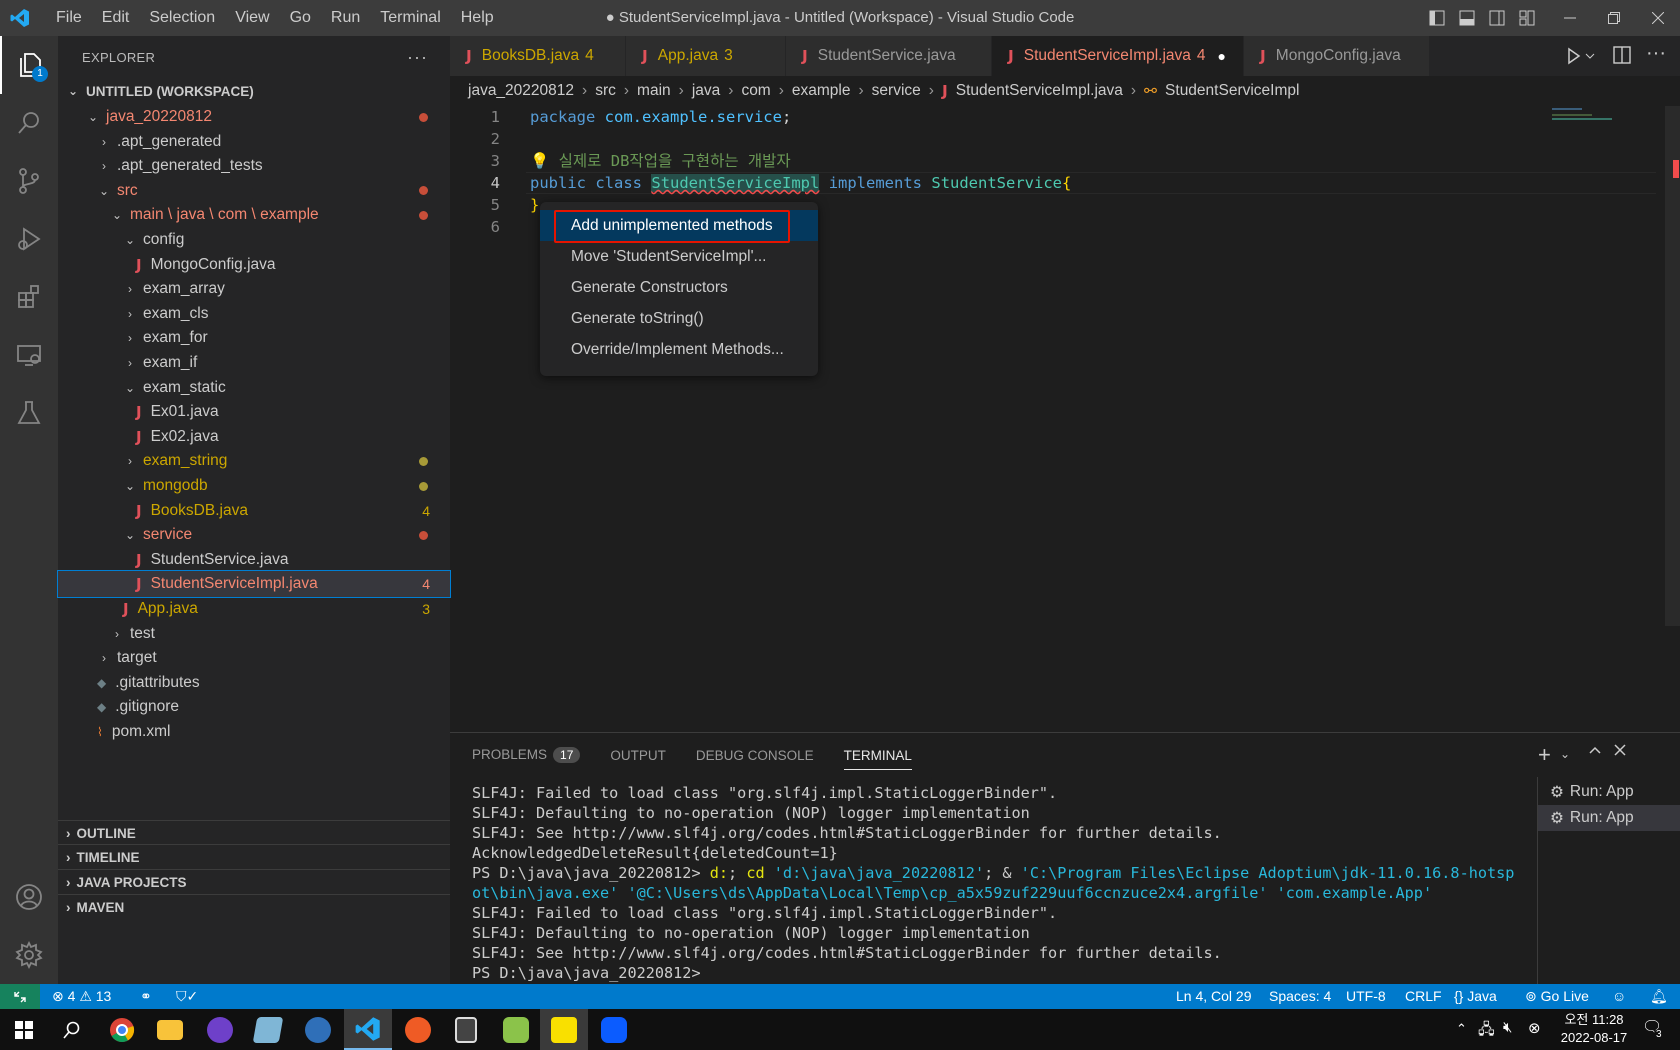  Describe the element at coordinates (254, 658) in the screenshot. I see `tree-item: › target` at that location.